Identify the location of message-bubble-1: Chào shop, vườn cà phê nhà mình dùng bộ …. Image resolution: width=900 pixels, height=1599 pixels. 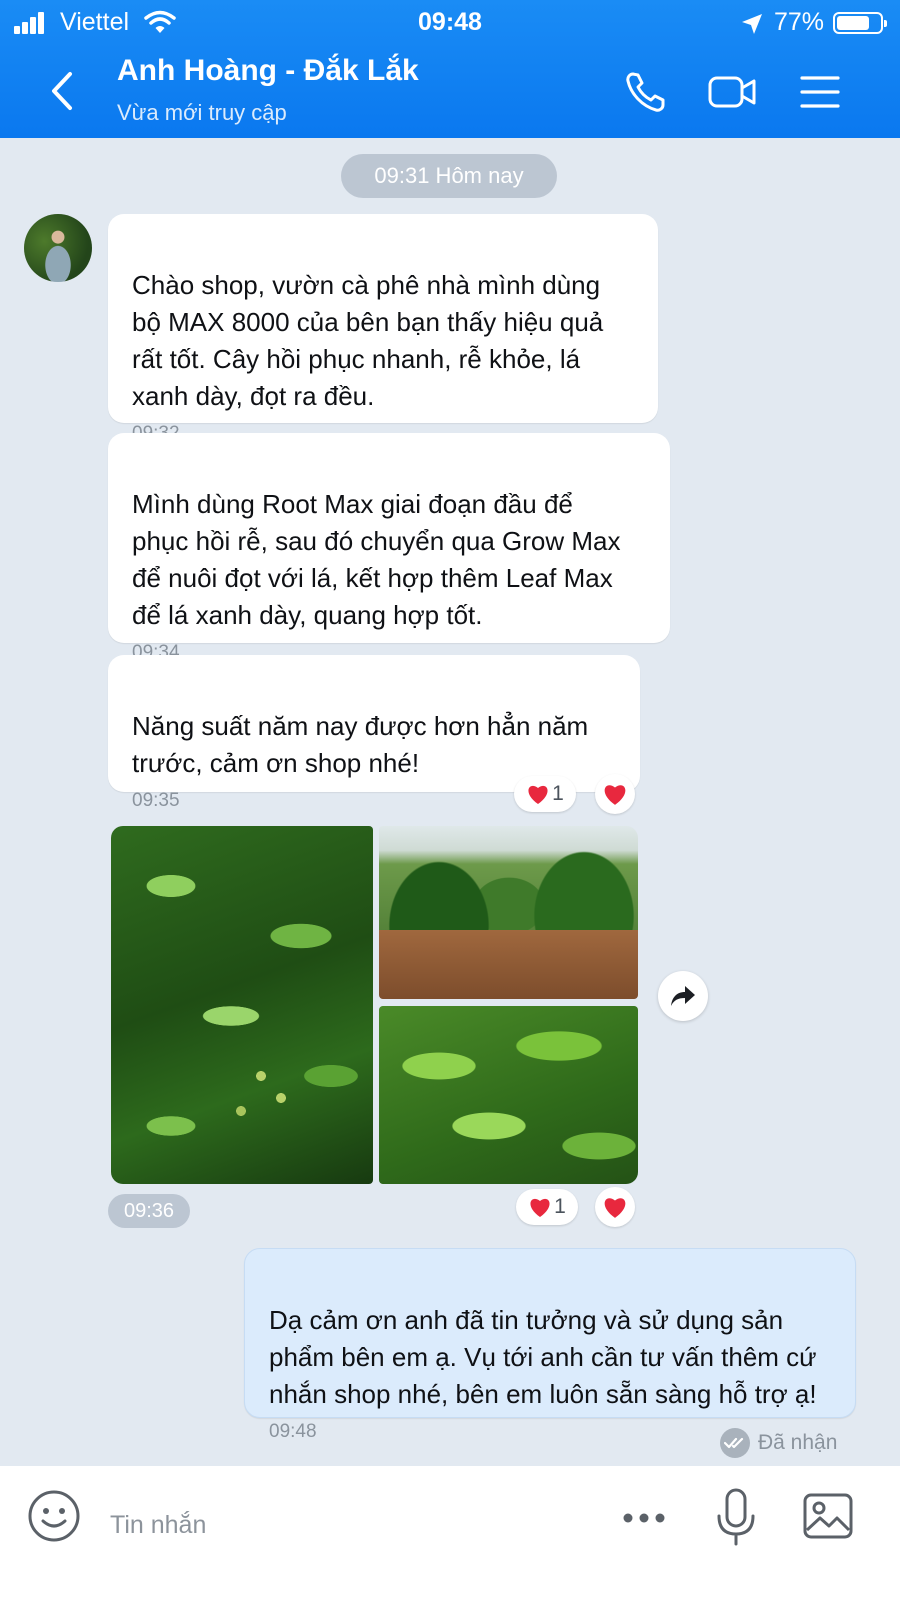
(383, 329).